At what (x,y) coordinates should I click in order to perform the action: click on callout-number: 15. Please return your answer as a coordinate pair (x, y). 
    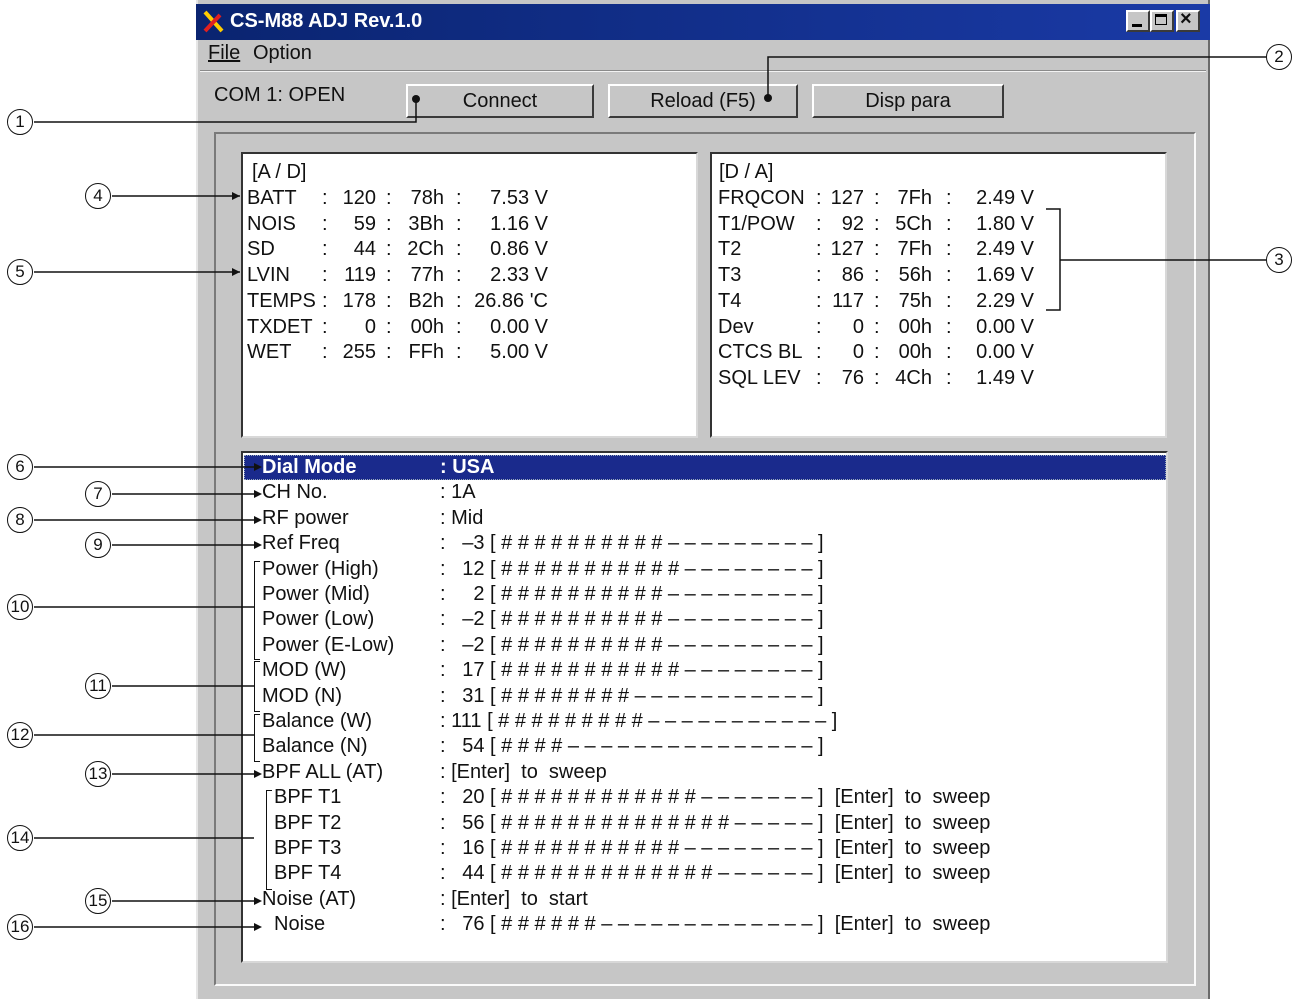
    Looking at the image, I should click on (98, 901).